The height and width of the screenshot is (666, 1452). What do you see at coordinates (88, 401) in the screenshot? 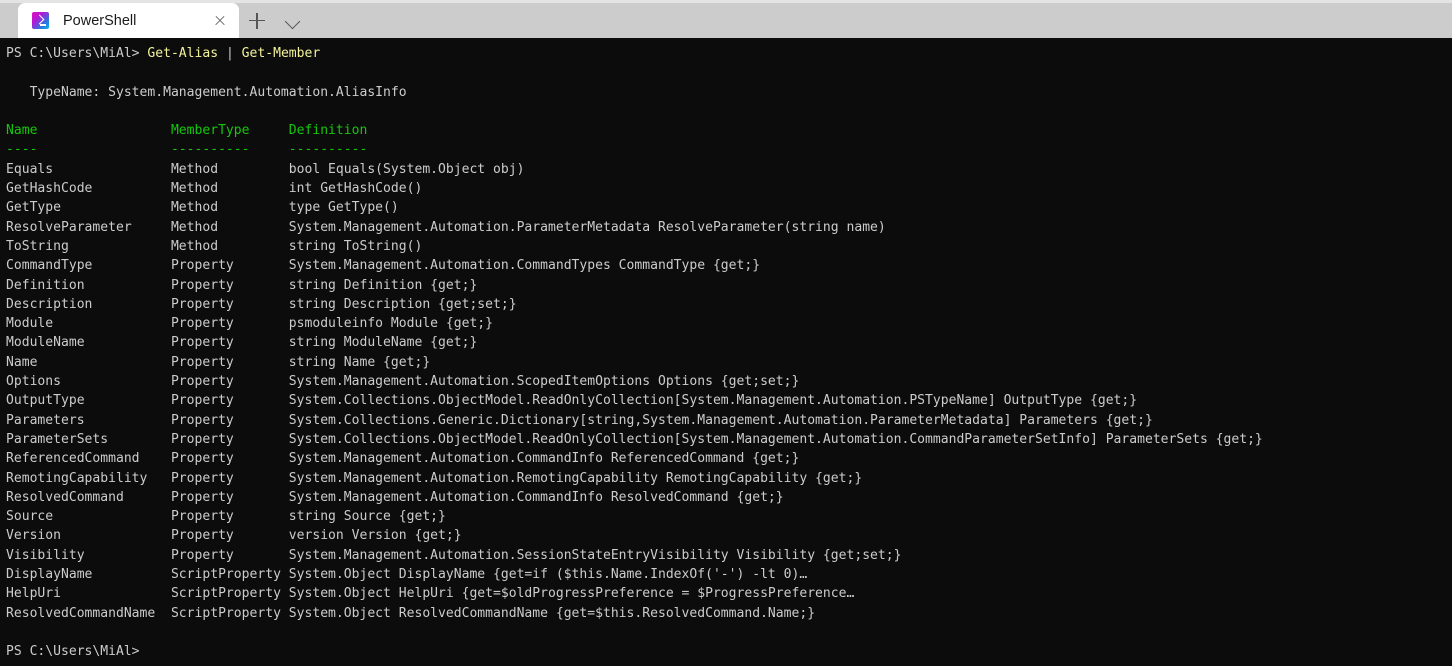
I see `cell-name: OutputType` at bounding box center [88, 401].